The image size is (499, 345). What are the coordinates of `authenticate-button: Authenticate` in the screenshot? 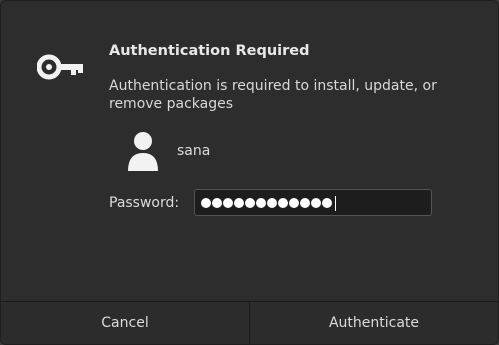 It's located at (373, 323).